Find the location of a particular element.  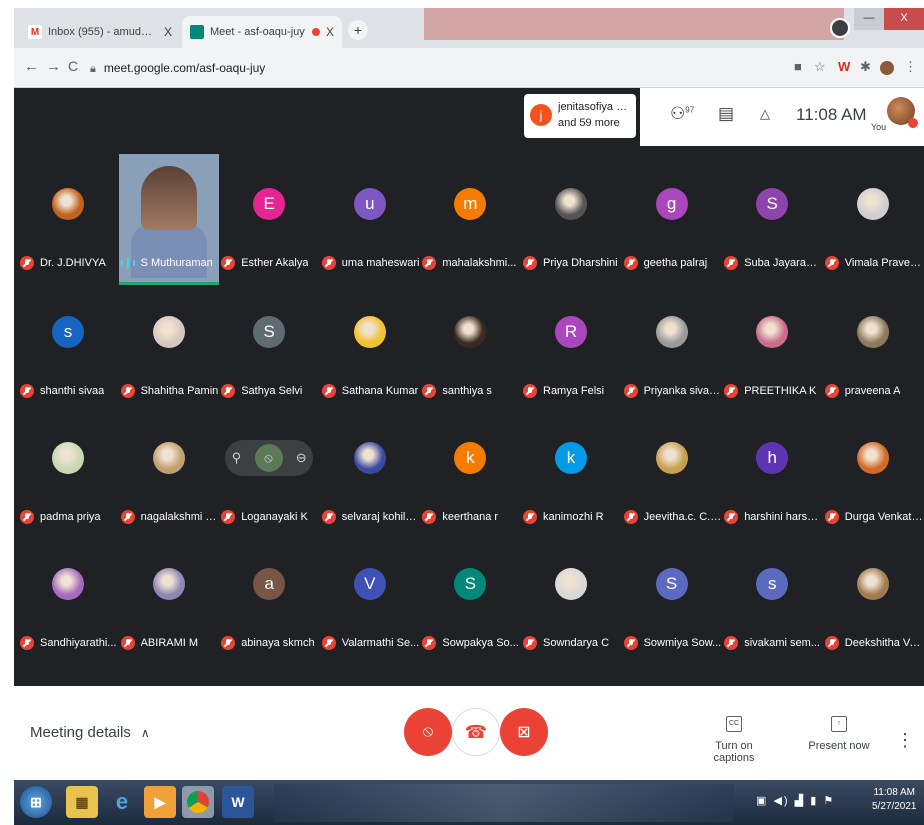

participant-name: keerthana r is located at coordinates (470, 517).